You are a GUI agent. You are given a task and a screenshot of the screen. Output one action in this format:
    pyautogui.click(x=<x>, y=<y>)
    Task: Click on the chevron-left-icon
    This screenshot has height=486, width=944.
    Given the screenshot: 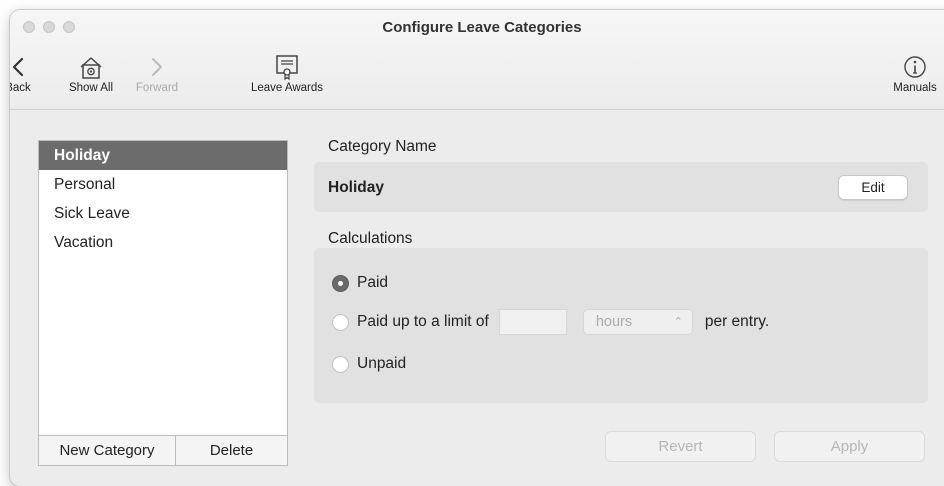 What is the action you would take?
    pyautogui.click(x=25, y=67)
    